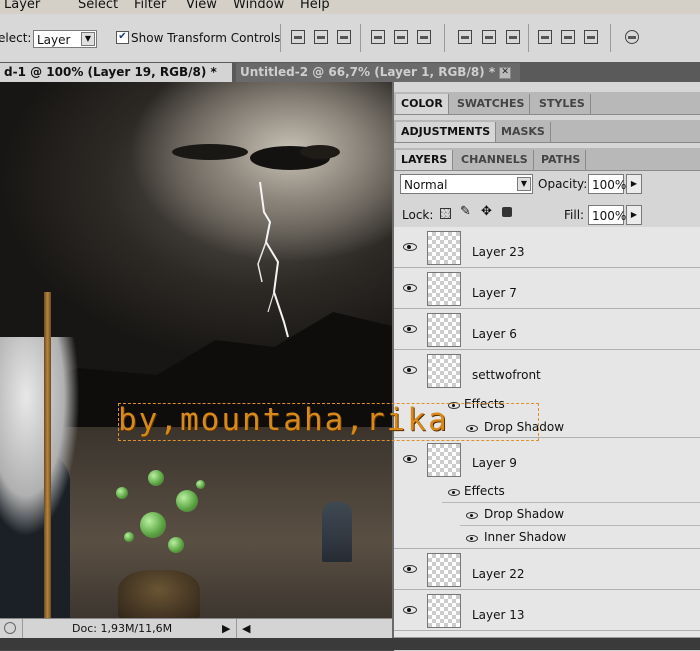  I want to click on align-hcenter-icon, so click(401, 37).